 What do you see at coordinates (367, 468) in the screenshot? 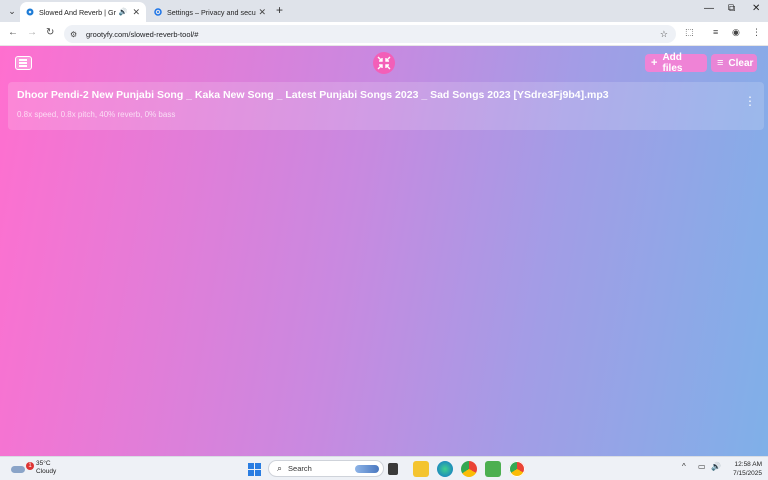
I see `search-highlight-icon` at bounding box center [367, 468].